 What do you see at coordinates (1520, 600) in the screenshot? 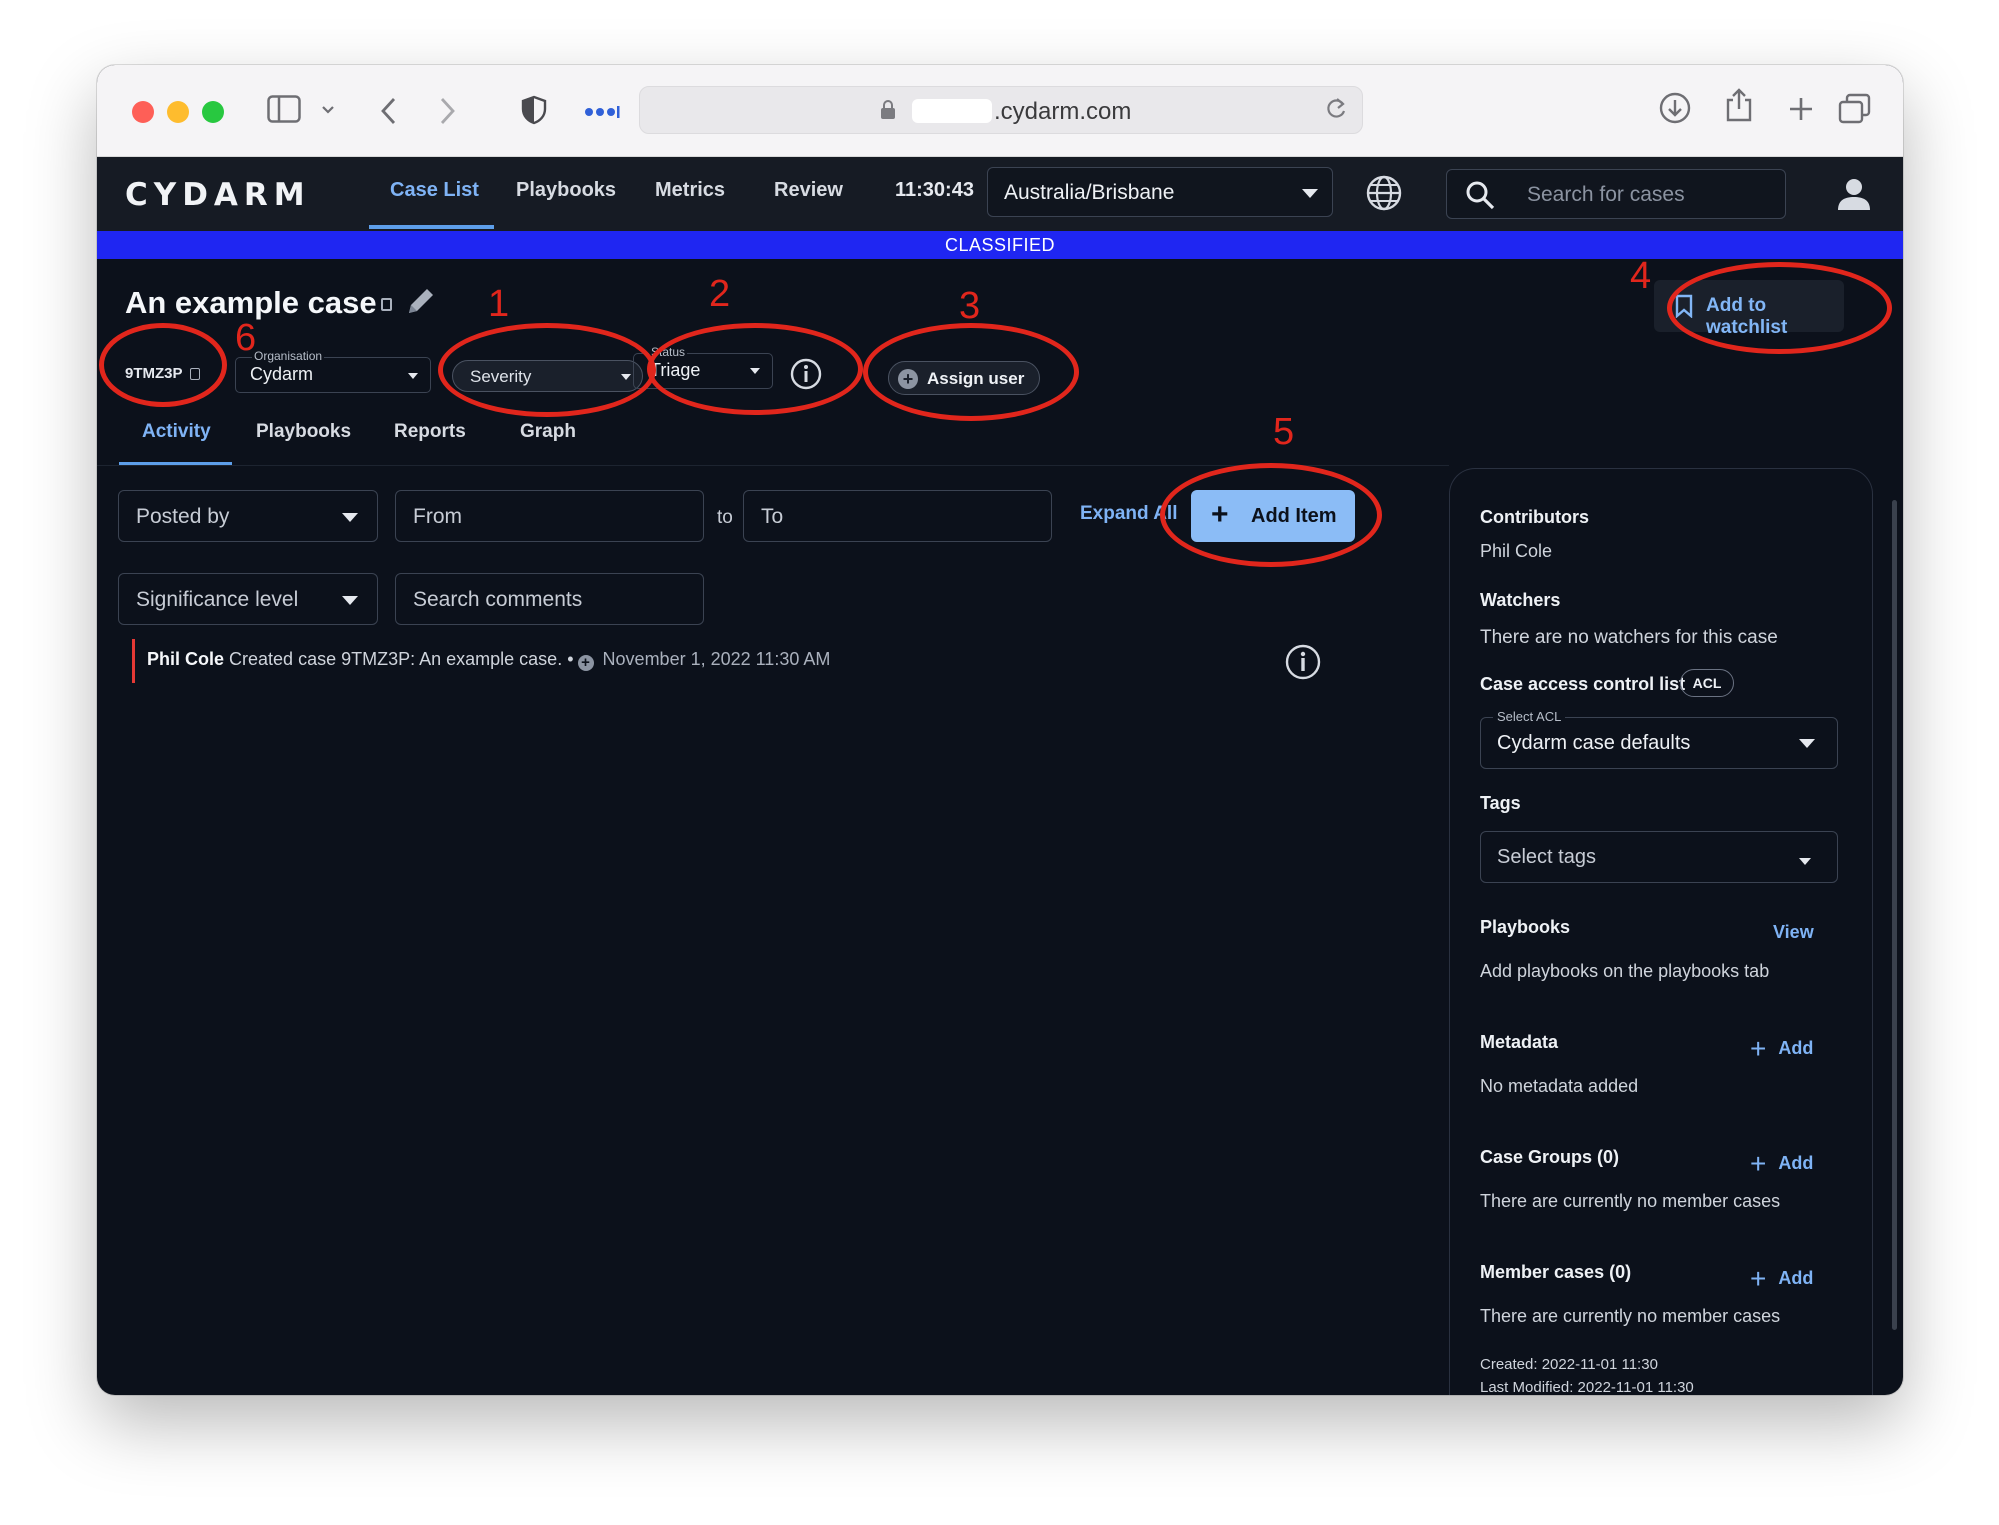
I see `watchers-title: Watchers` at bounding box center [1520, 600].